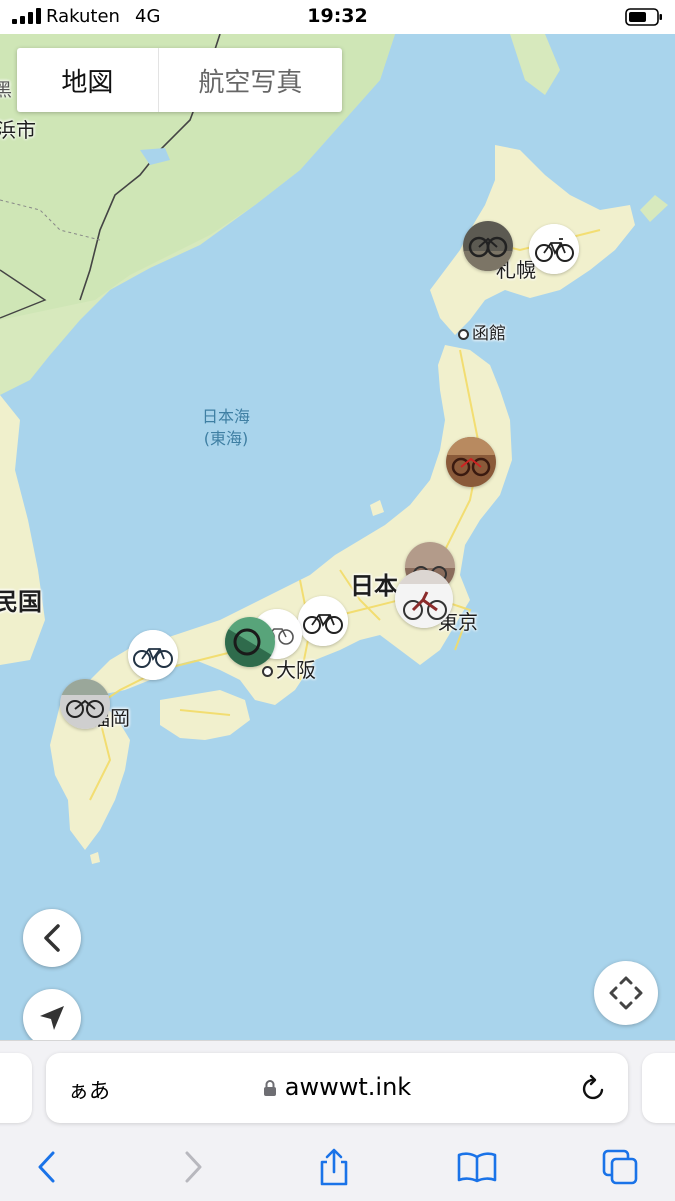 Image resolution: width=675 pixels, height=1201 pixels. I want to click on map-label-edge-partial: 黑, so click(6, 90).